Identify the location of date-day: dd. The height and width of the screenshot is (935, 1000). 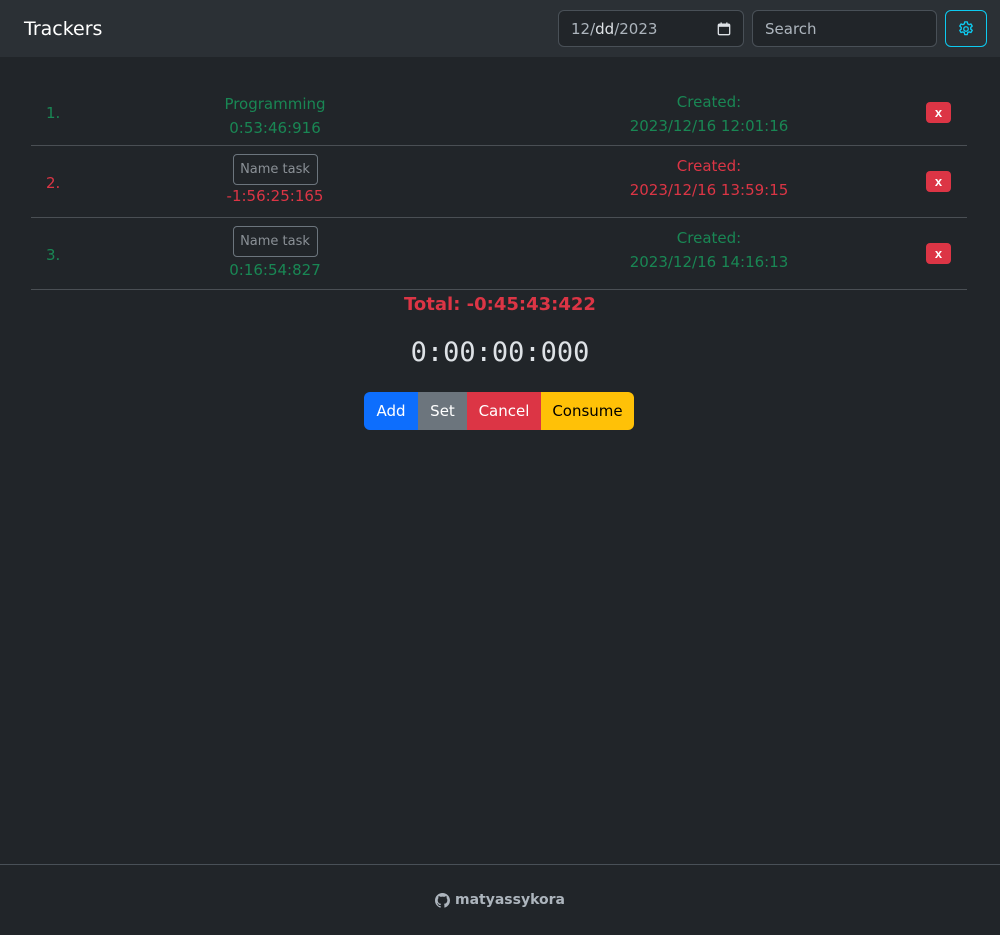
(605, 28).